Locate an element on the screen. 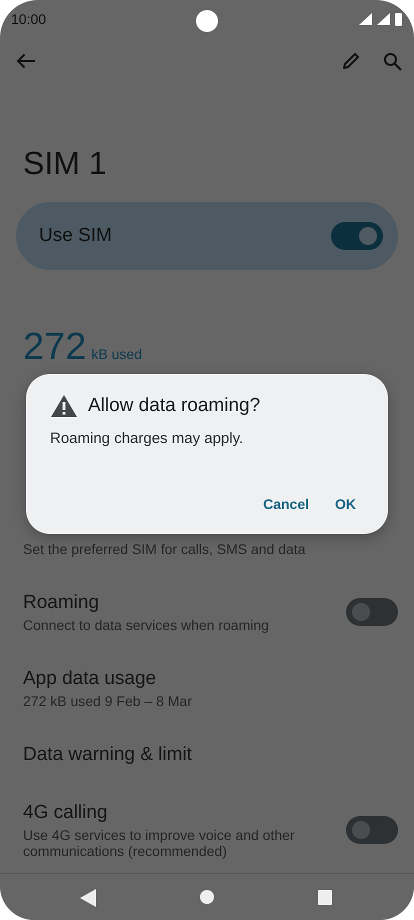 Image resolution: width=414 pixels, height=920 pixels. camera-cutout is located at coordinates (207, 21).